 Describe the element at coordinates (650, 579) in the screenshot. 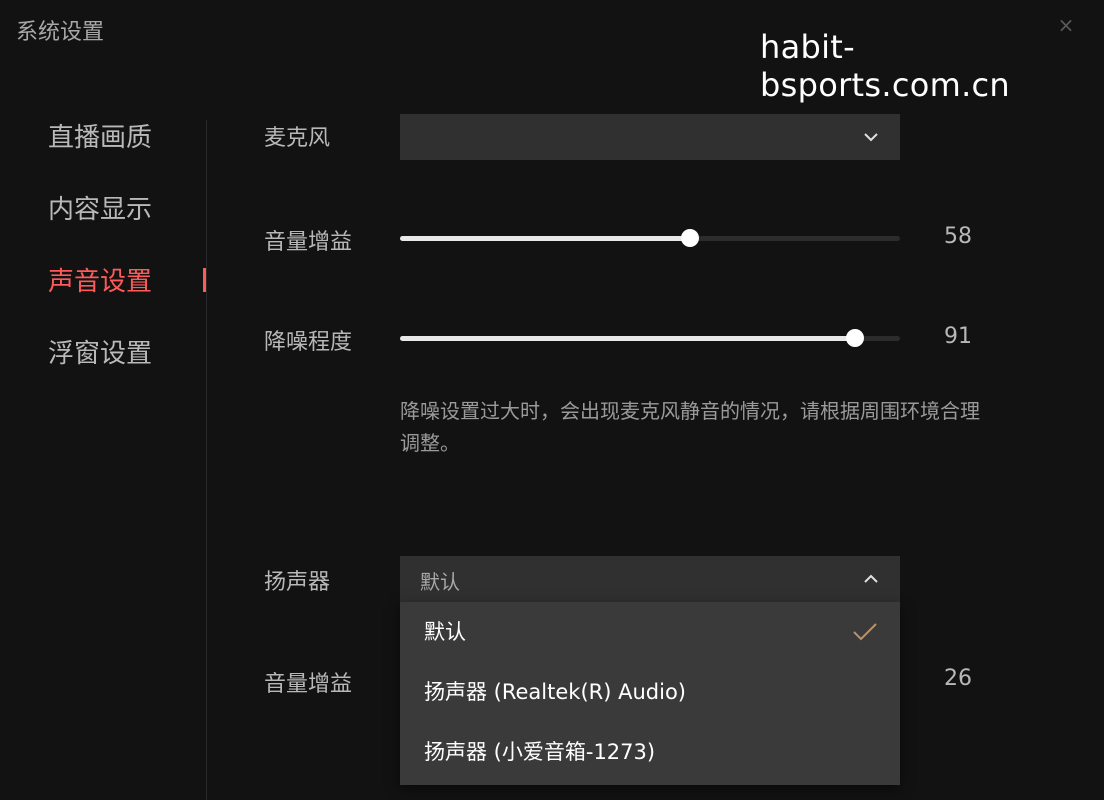

I see `speaker-select: 默认` at that location.